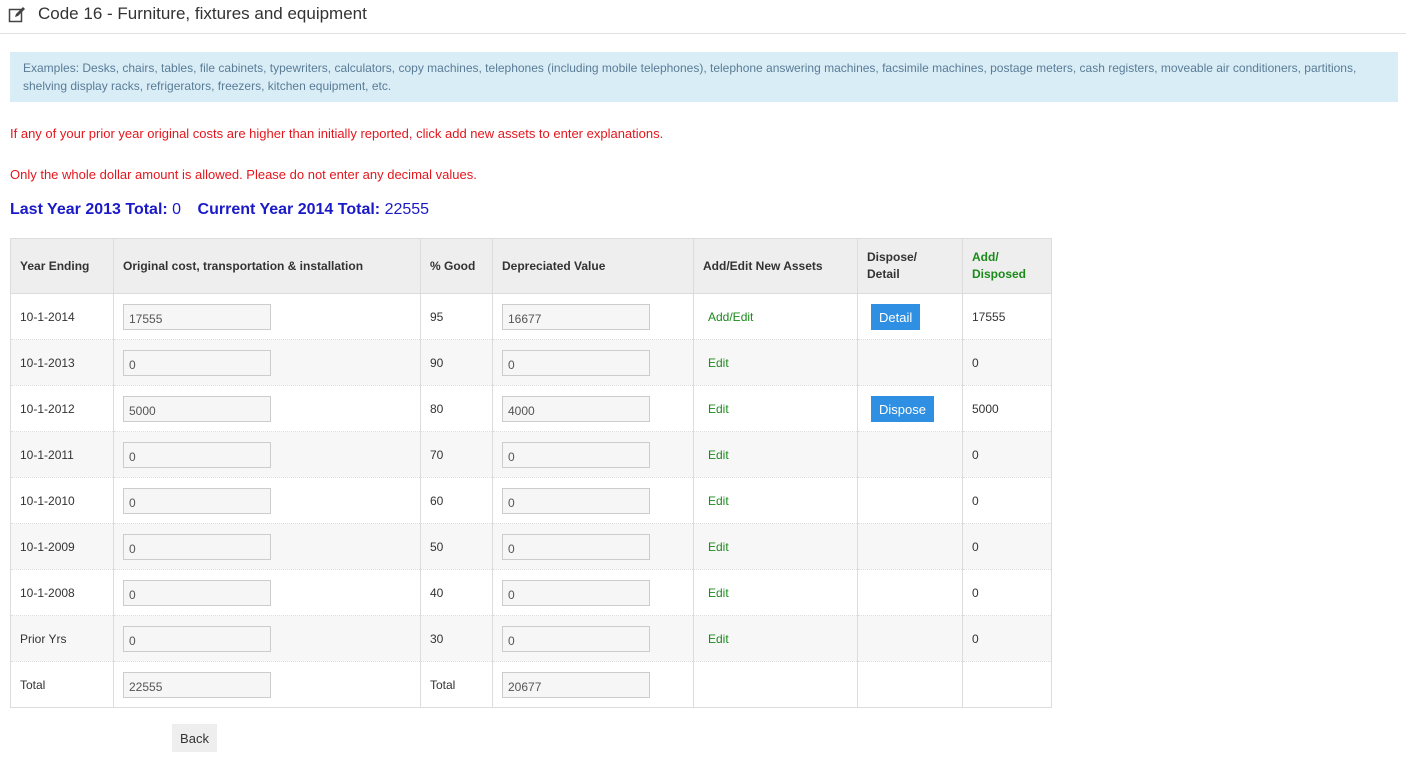 The width and height of the screenshot is (1406, 761). Describe the element at coordinates (62, 546) in the screenshot. I see `year-ending-cell: 10-1-2009` at that location.